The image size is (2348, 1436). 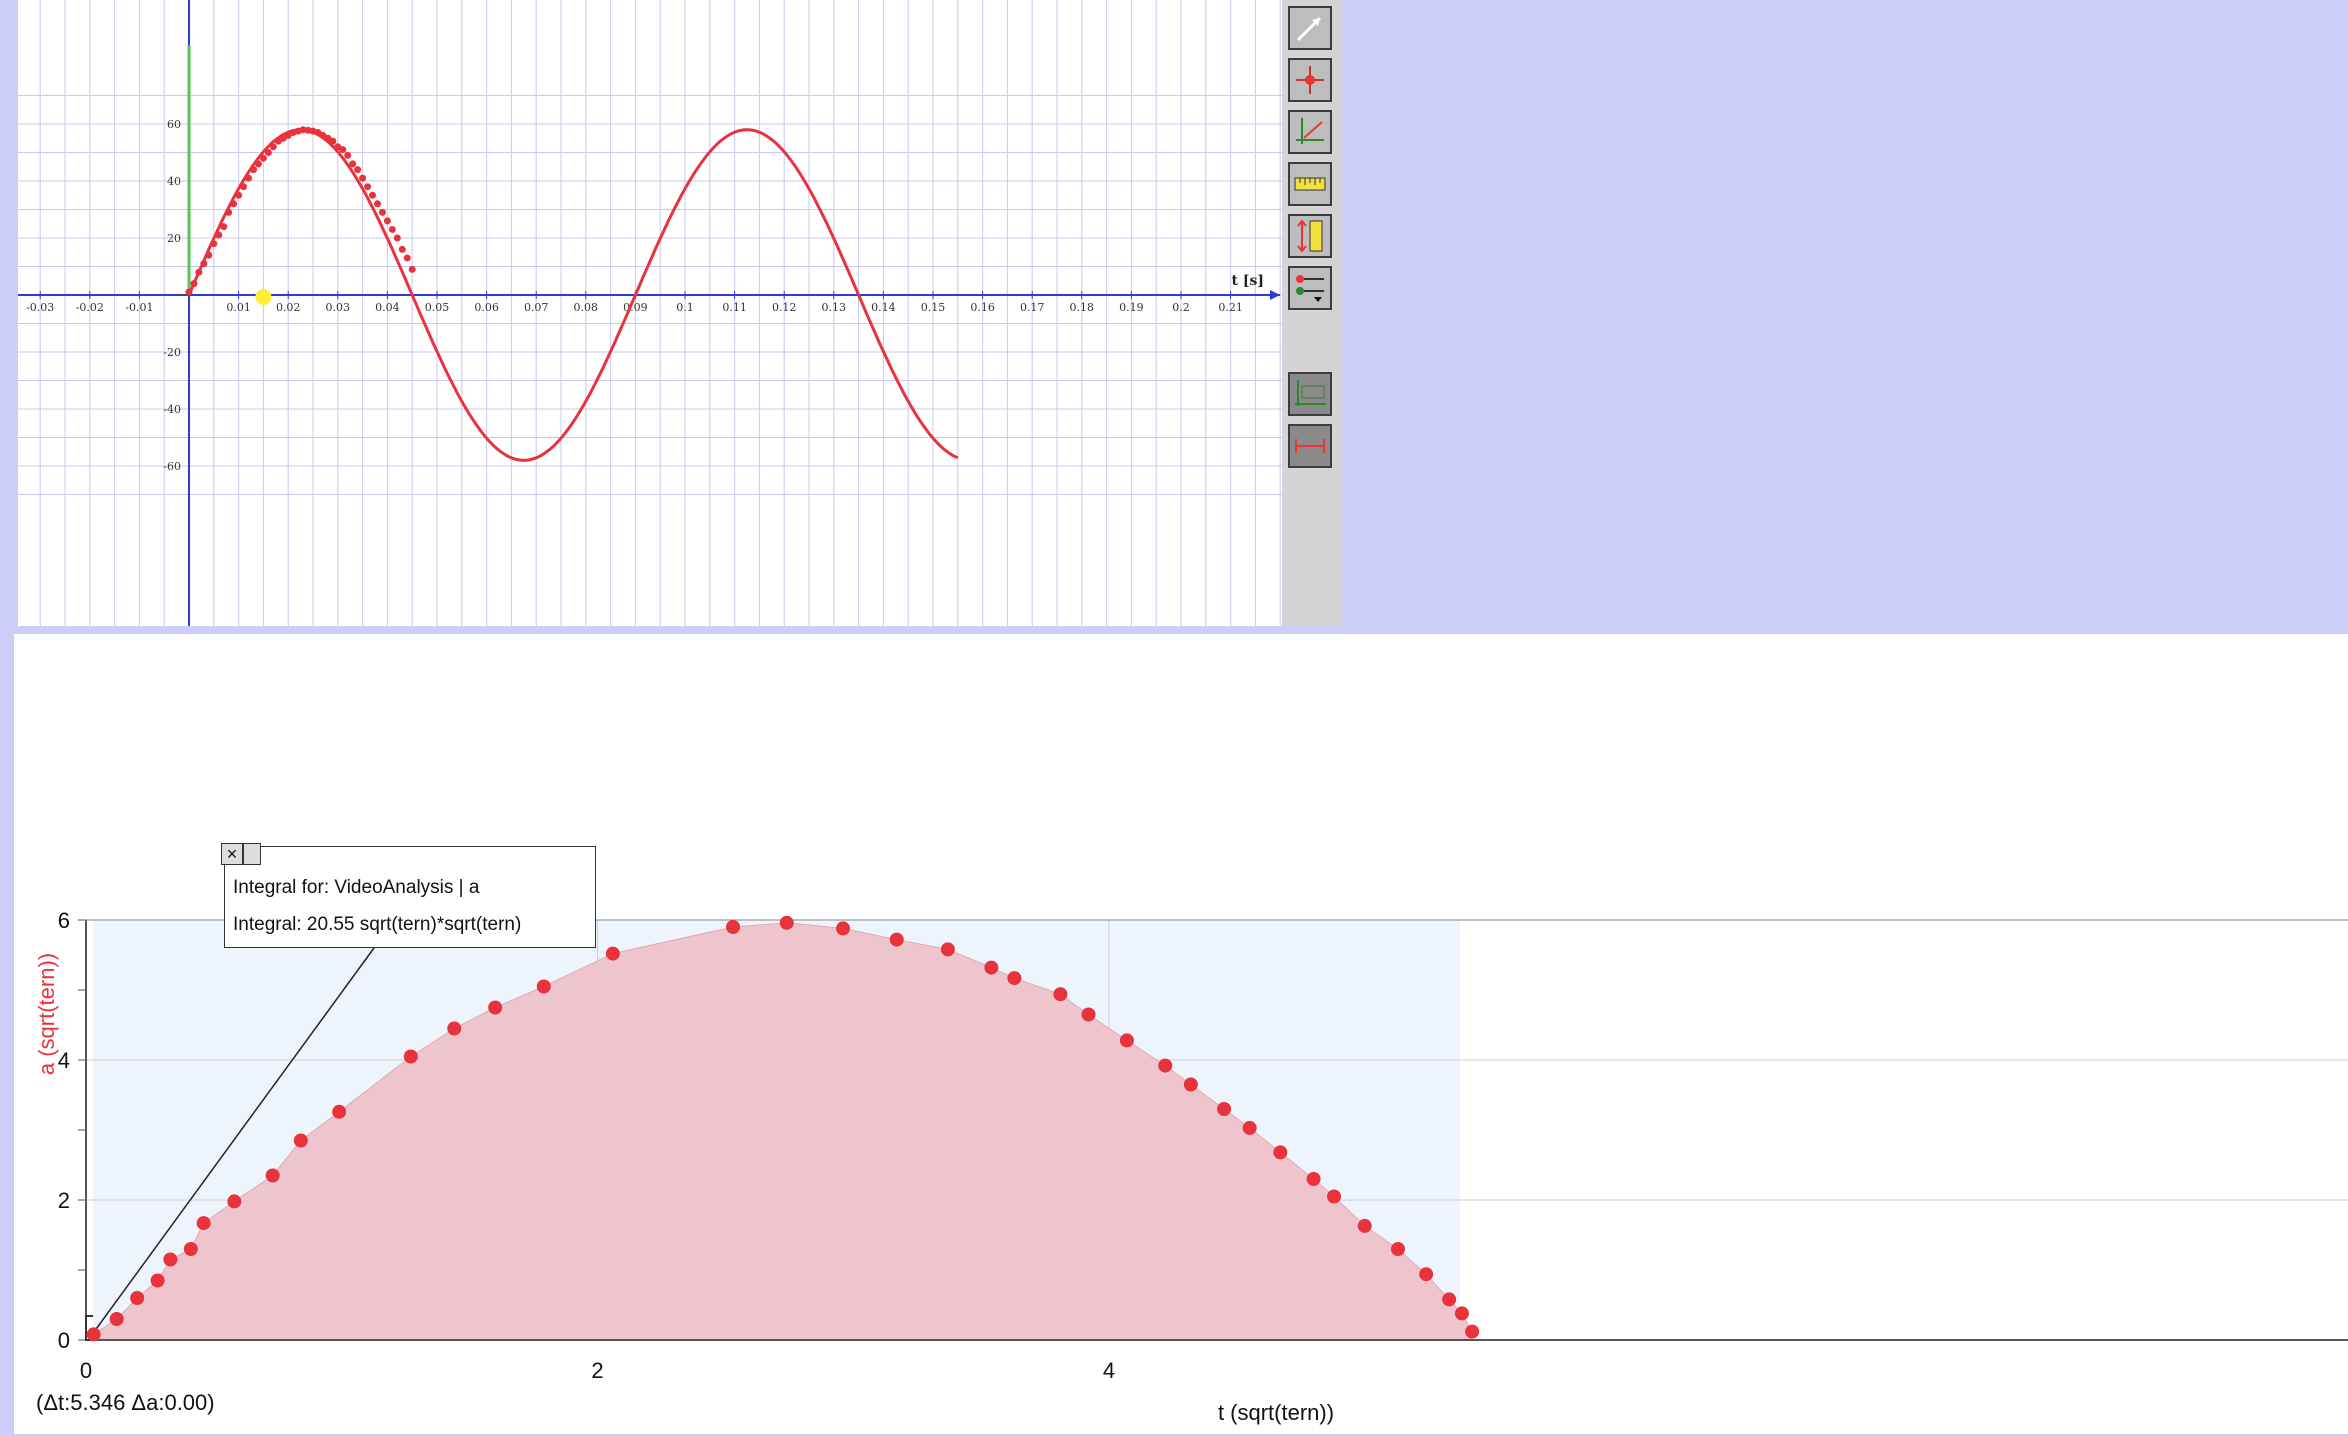 I want to click on x-tick-label: -0.03, so click(x=40, y=307).